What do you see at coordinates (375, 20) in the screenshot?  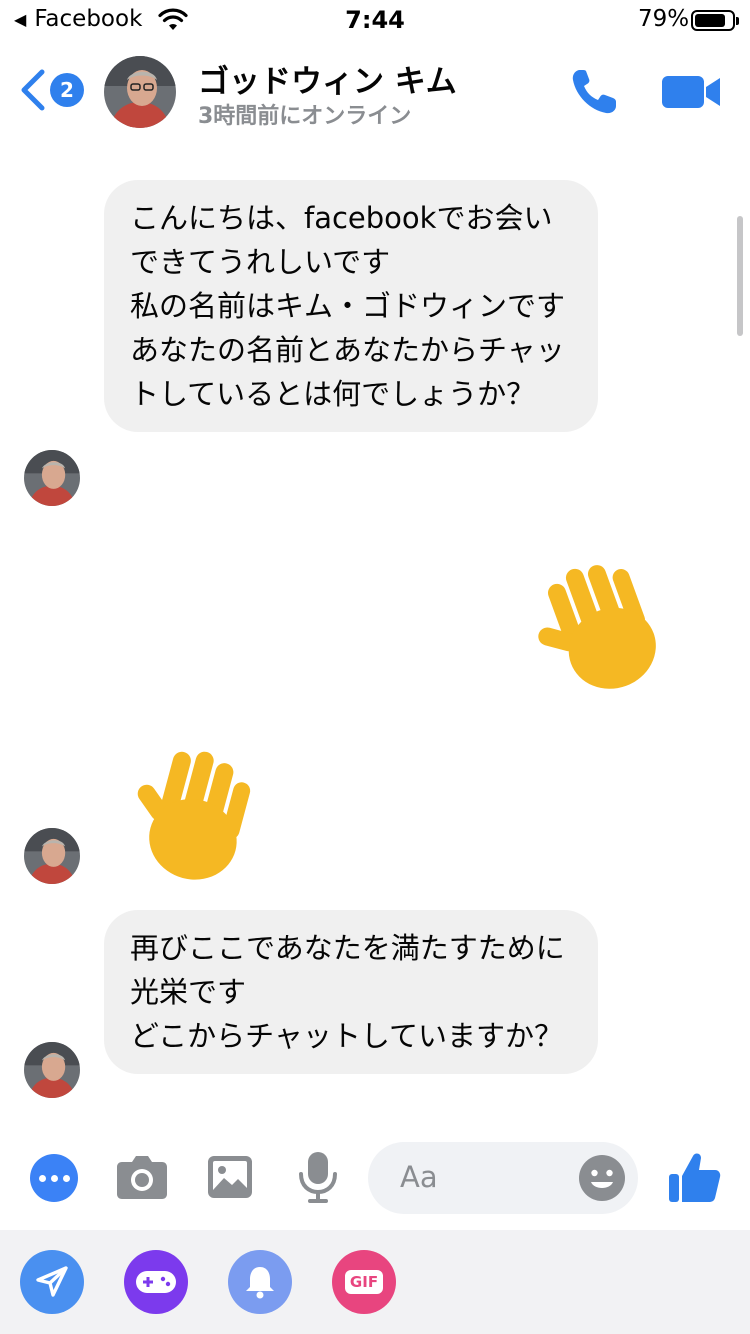 I see `status-bar: ◀ Facebook 7:44 79%` at bounding box center [375, 20].